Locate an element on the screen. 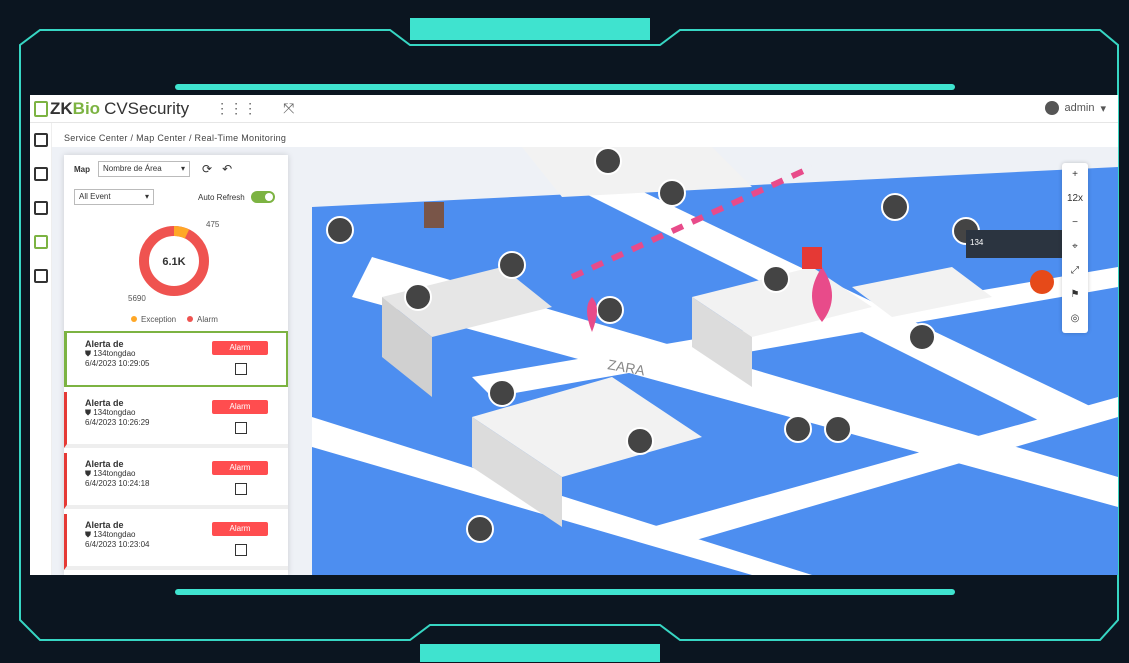 This screenshot has height=663, width=1129. user-menu: admin ▾ is located at coordinates (1075, 108).